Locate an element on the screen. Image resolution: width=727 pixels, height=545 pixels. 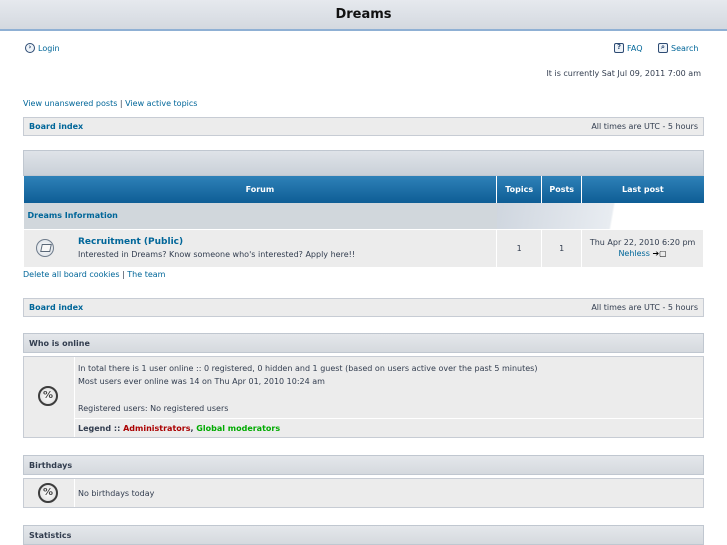
view-latest-post-icon: ➔▢ is located at coordinates (659, 253).